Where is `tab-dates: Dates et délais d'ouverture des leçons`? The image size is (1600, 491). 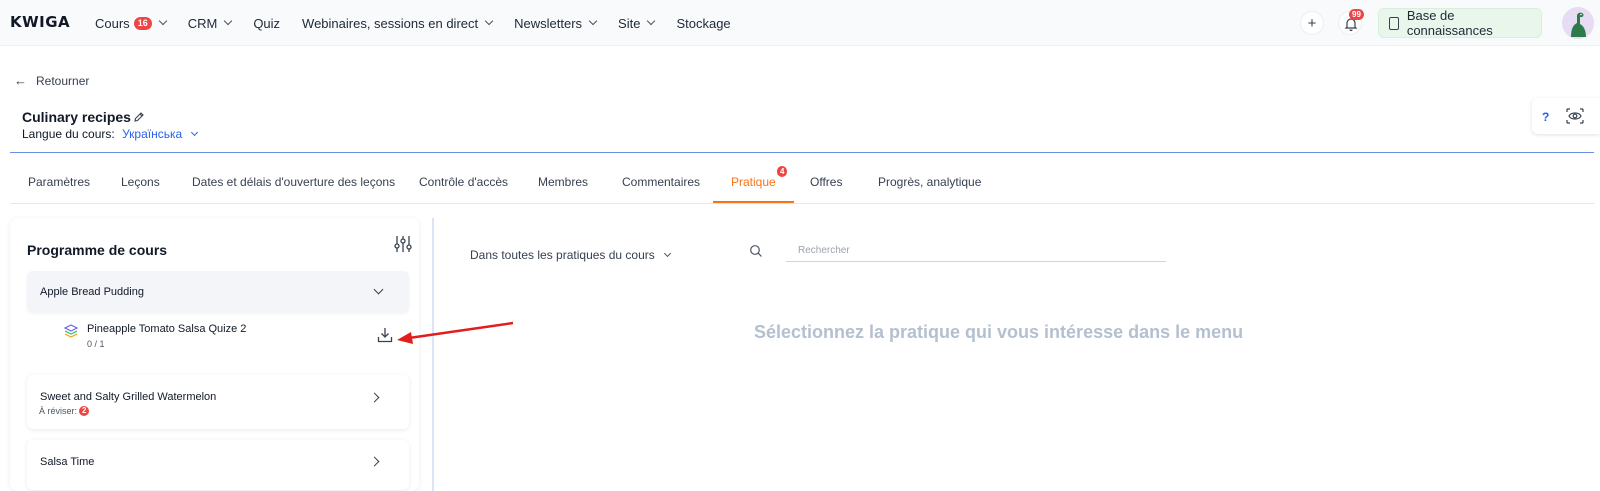
tab-dates: Dates et délais d'ouverture des leçons is located at coordinates (293, 181).